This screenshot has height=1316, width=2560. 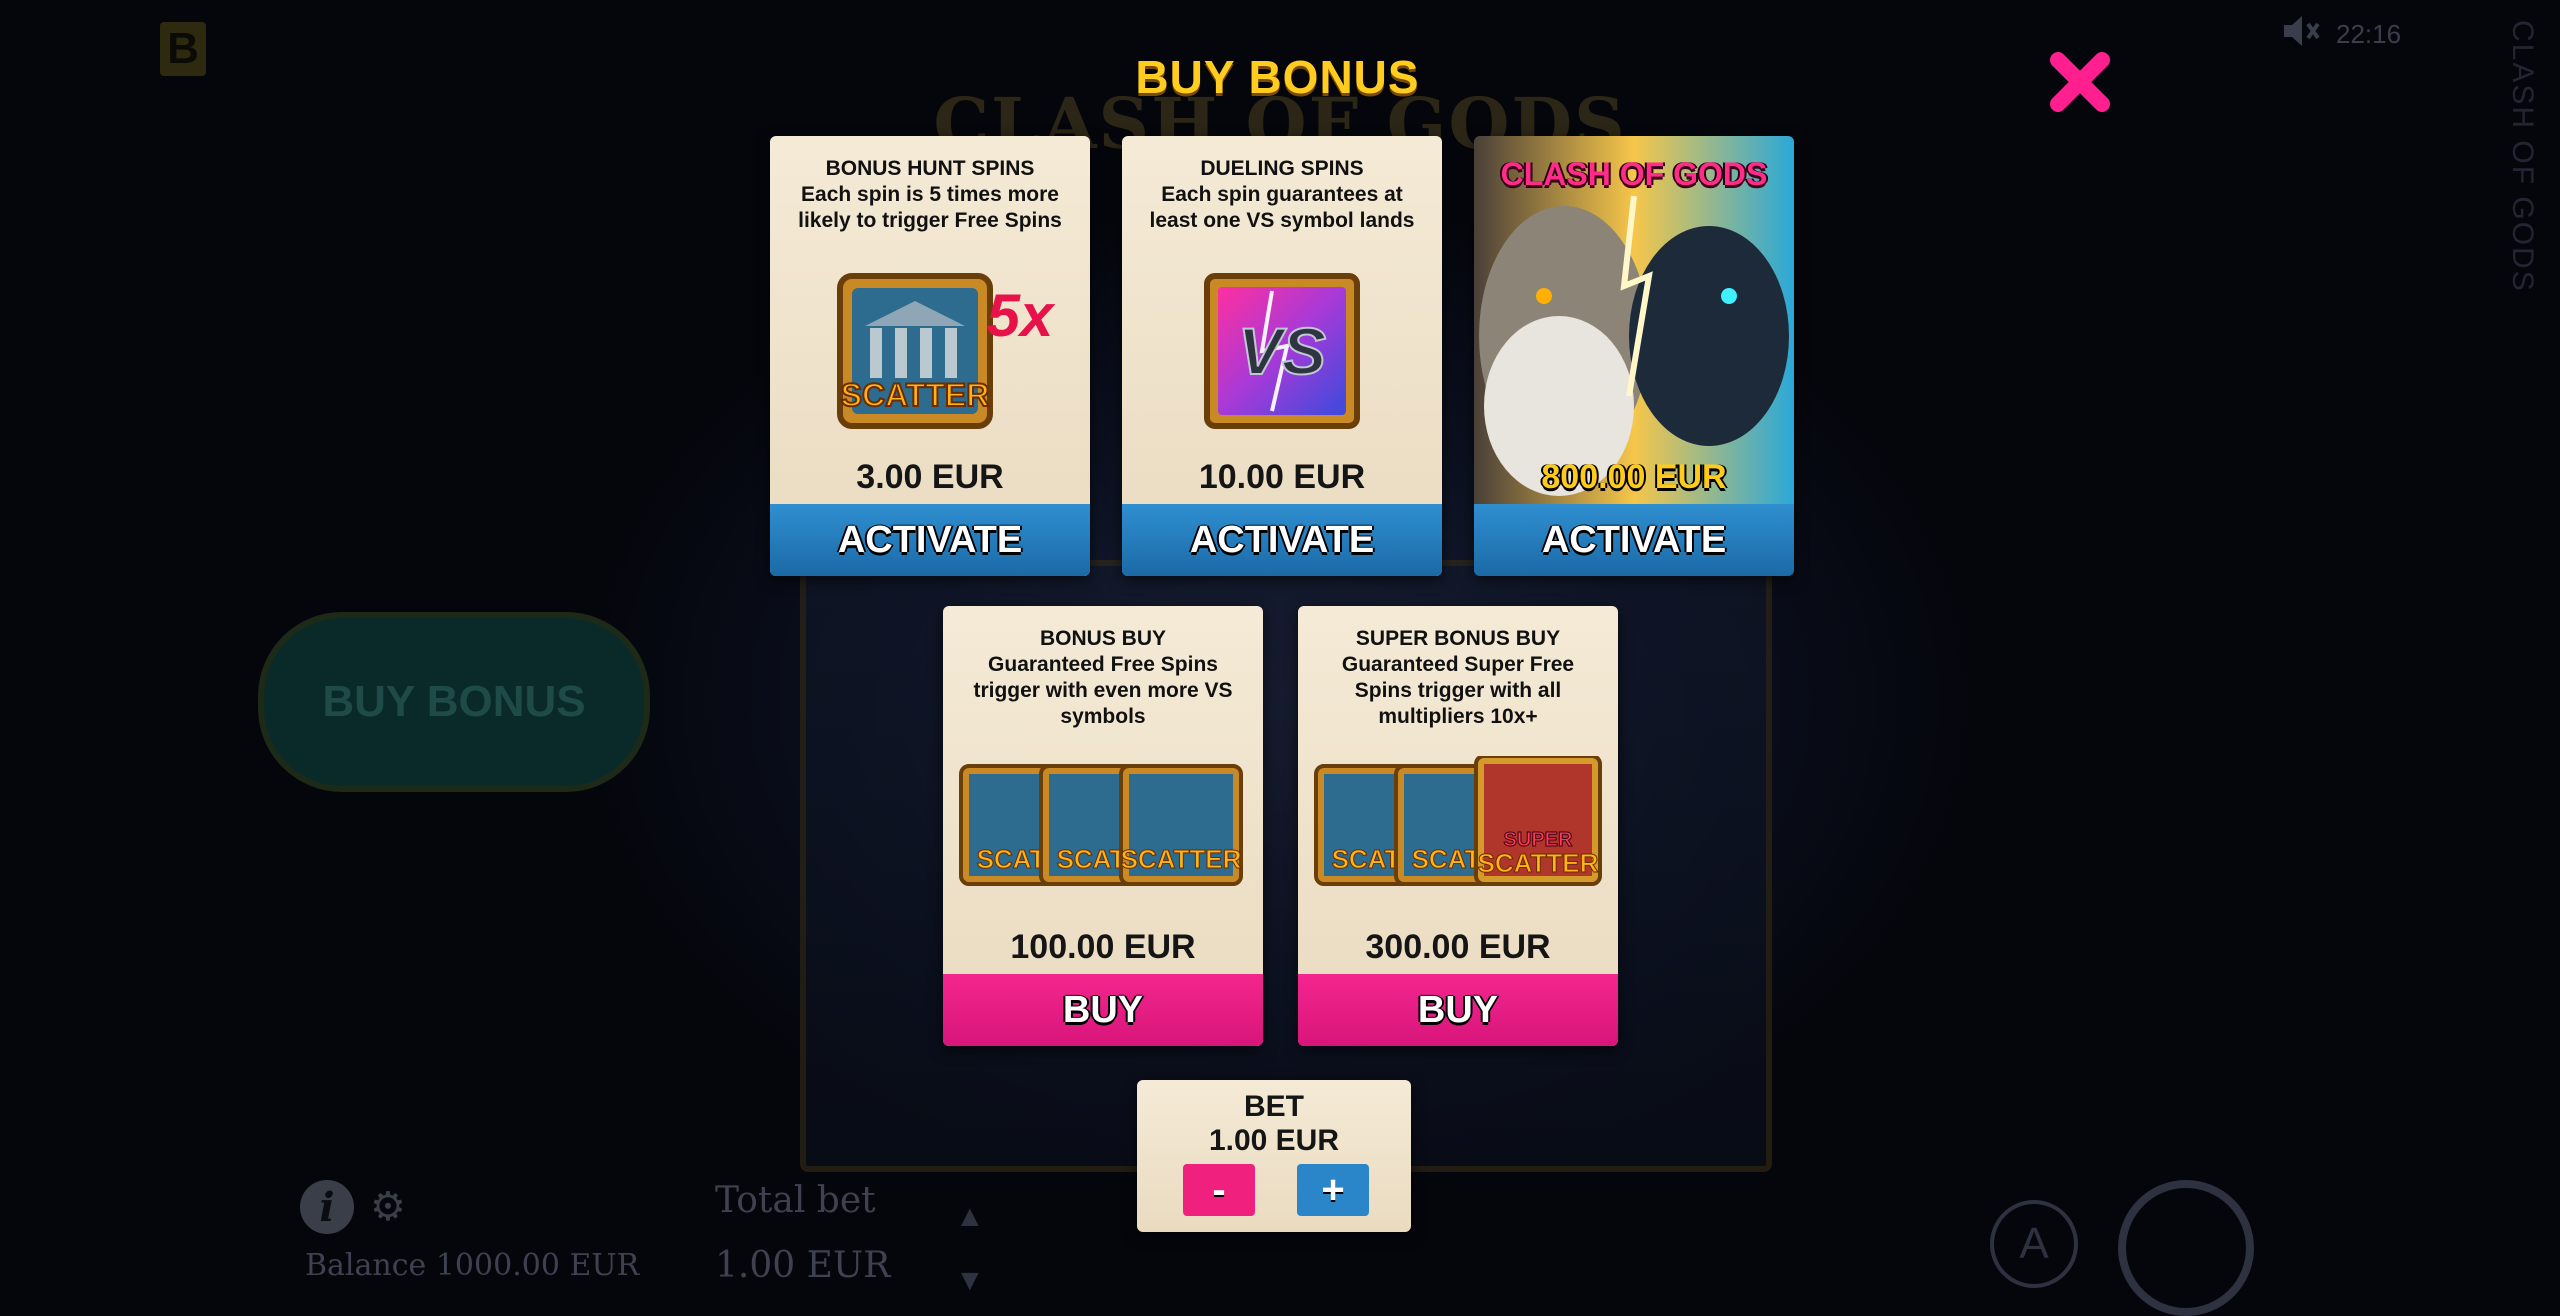 I want to click on card-price: 300.00 EUR, so click(x=1458, y=947).